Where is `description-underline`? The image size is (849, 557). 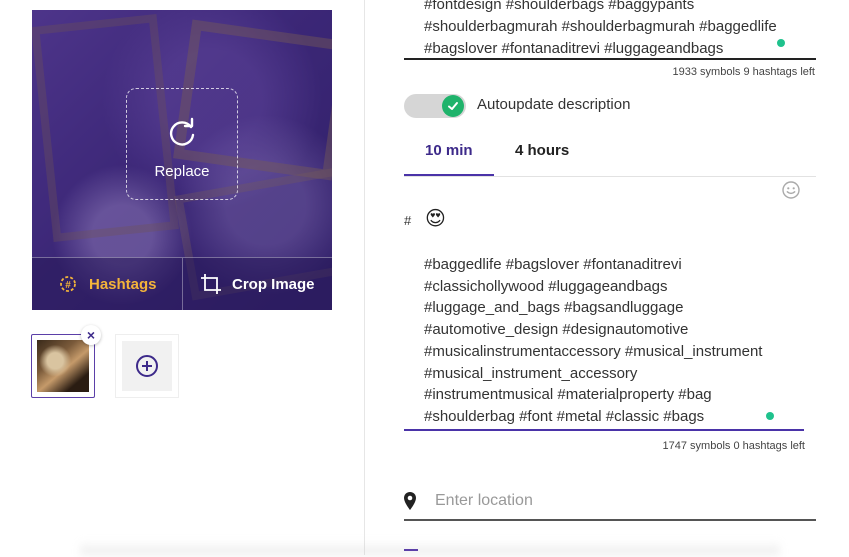 description-underline is located at coordinates (610, 59).